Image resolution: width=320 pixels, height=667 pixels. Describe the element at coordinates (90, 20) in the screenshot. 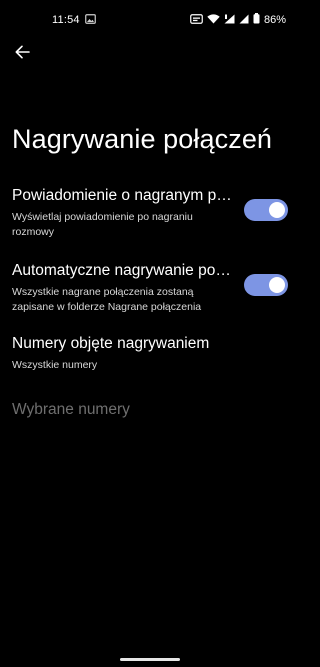

I see `image-notification-icon` at that location.